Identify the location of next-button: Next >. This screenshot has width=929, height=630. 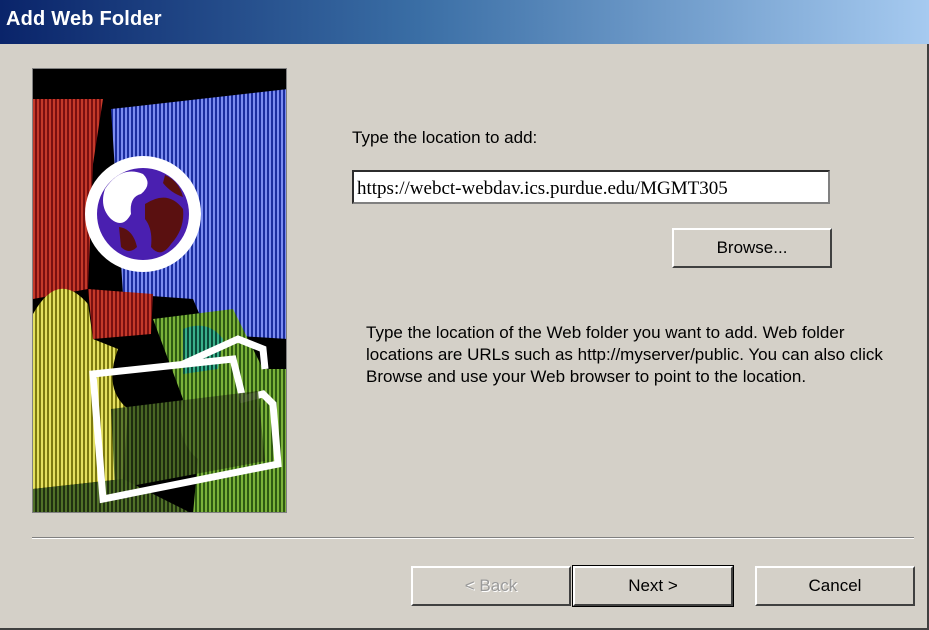
(653, 586).